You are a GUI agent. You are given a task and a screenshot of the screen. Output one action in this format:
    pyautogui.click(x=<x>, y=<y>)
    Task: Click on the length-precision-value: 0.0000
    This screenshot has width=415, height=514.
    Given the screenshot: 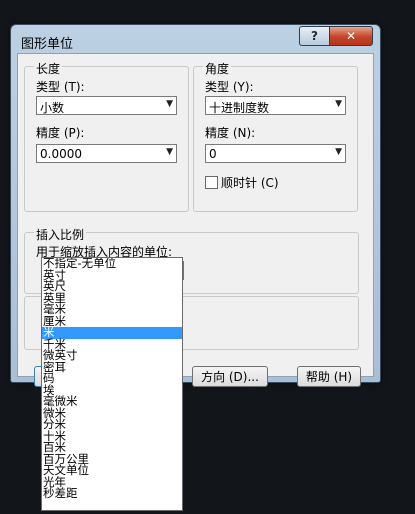 What is the action you would take?
    pyautogui.click(x=61, y=154)
    